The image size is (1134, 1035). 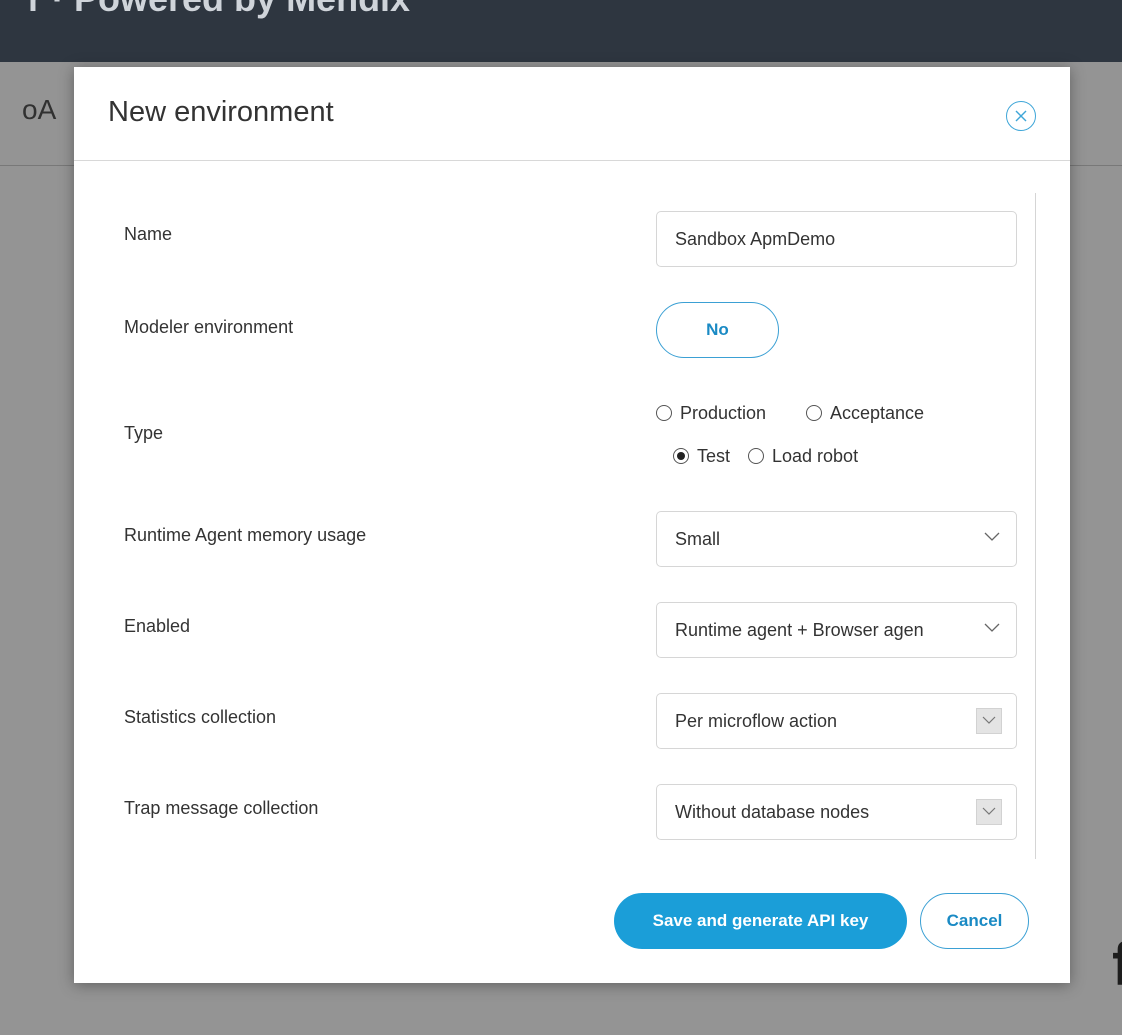 I want to click on modeler-environment-label: Modeler environment, so click(x=209, y=327).